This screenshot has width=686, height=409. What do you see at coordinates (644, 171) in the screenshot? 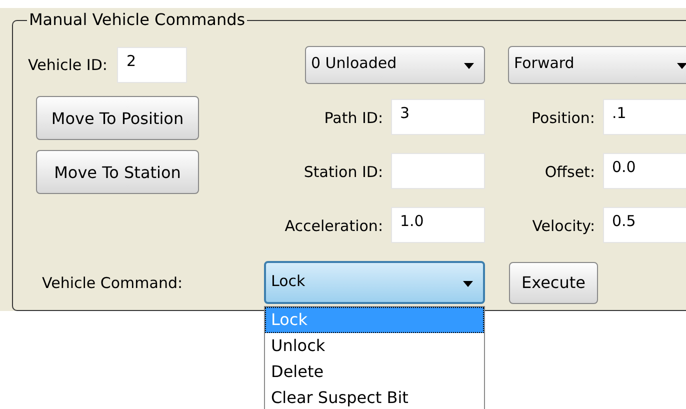
I see `input-field: 0.0` at bounding box center [644, 171].